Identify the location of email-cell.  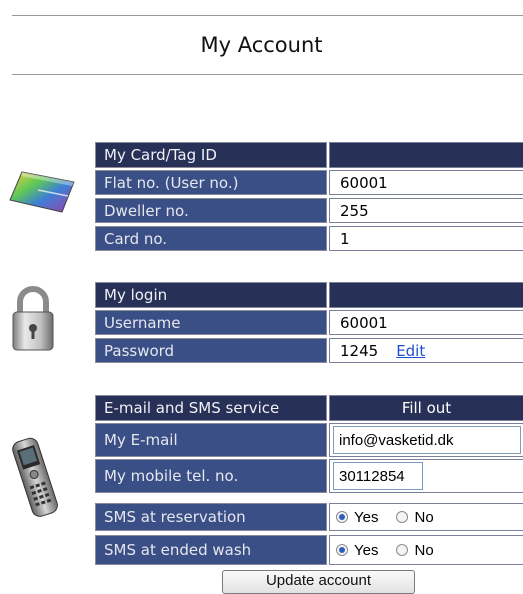
(426, 440).